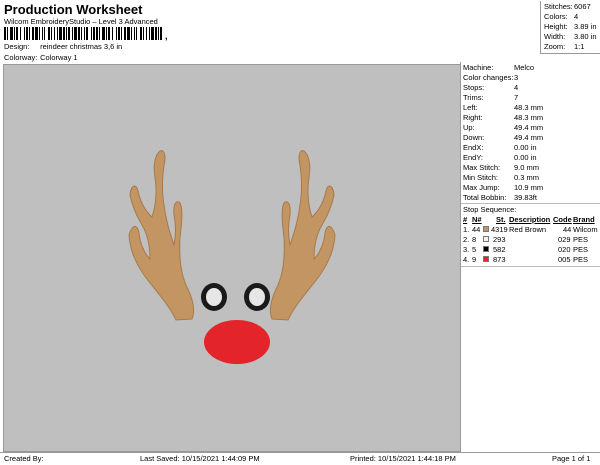 The height and width of the screenshot is (465, 600). What do you see at coordinates (530, 240) in the screenshot?
I see `table-row: 2. 8 293 029 PES` at bounding box center [530, 240].